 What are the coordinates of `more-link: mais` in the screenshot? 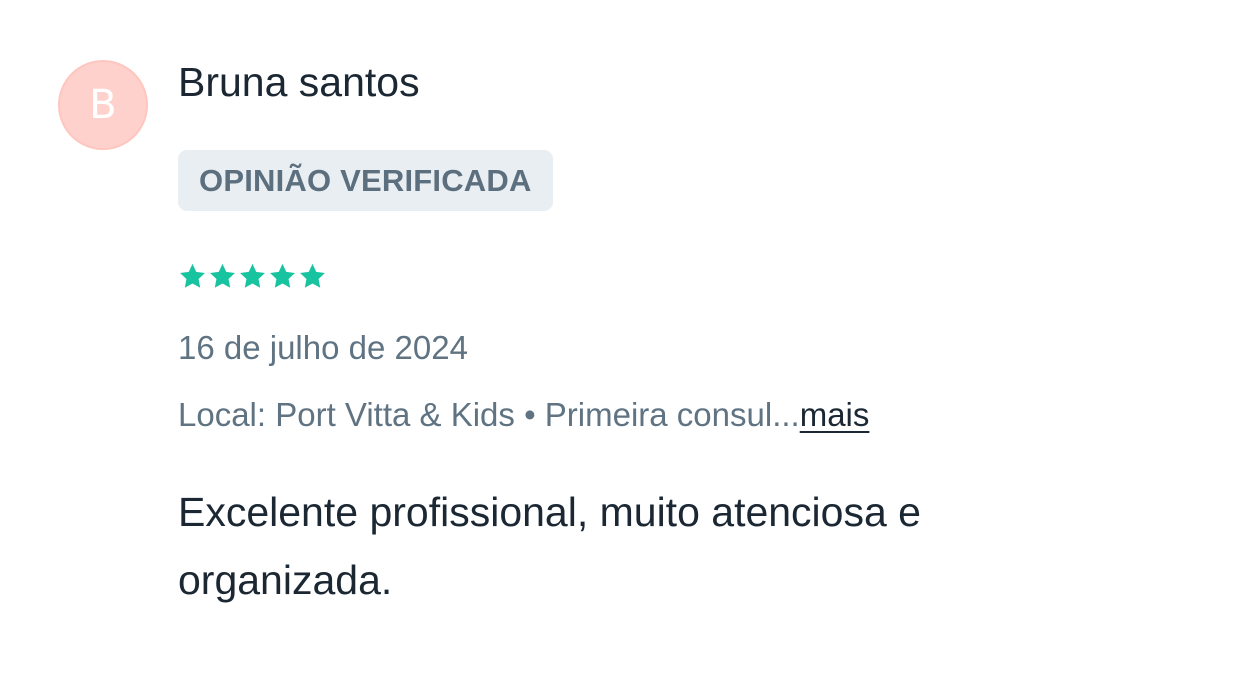 It's located at (835, 414).